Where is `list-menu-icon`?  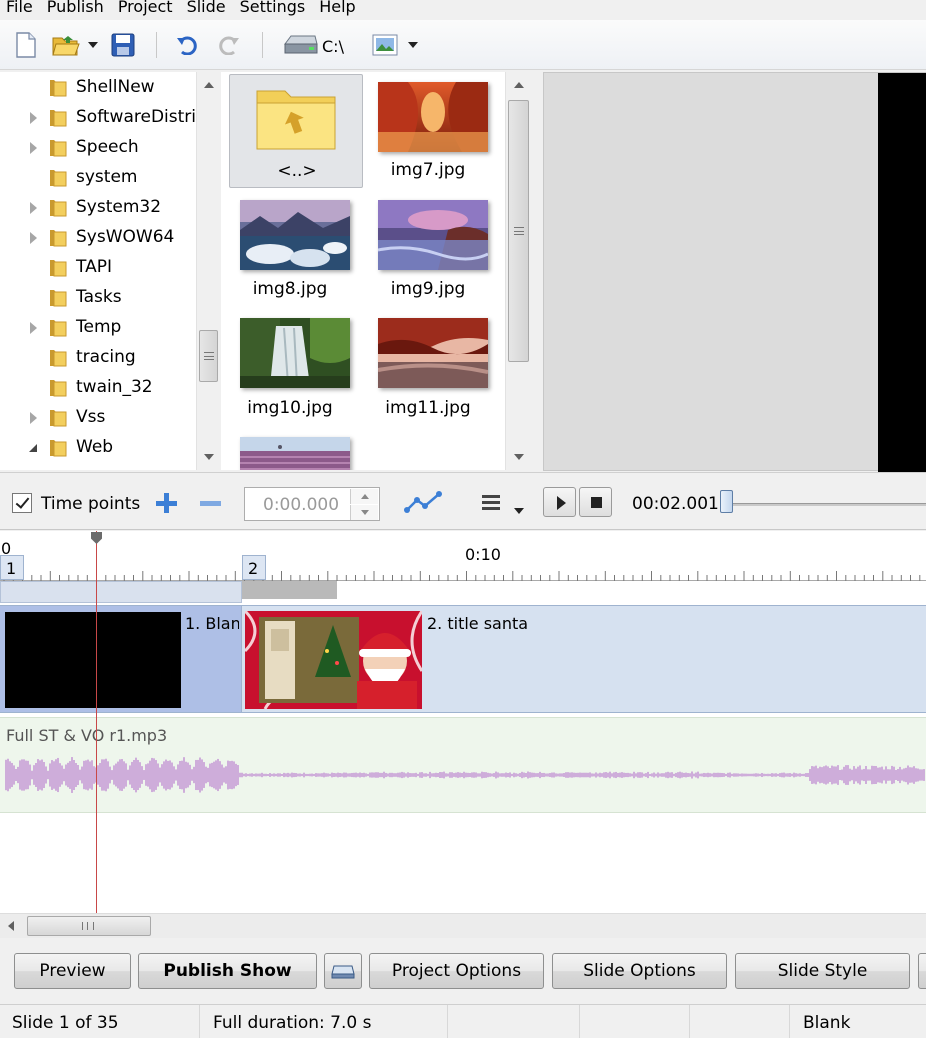
list-menu-icon is located at coordinates (492, 503).